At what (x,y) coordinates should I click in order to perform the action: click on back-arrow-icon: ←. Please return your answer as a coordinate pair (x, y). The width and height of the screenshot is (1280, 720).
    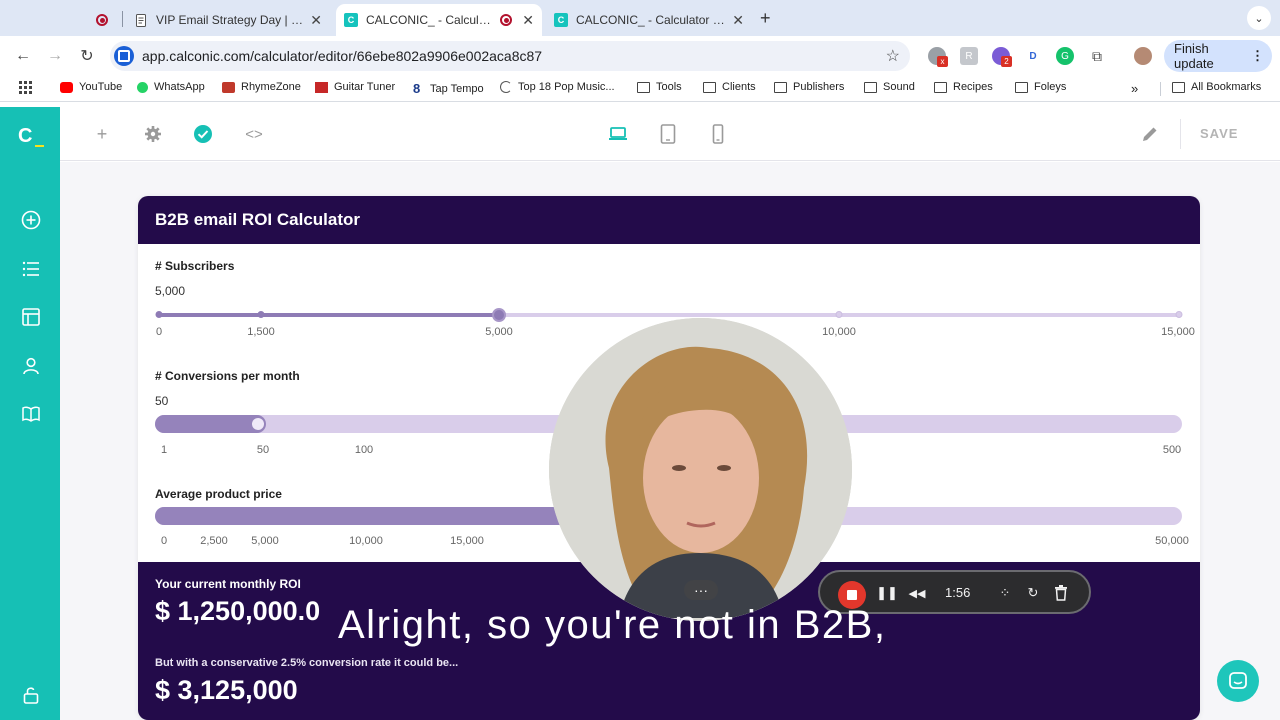
    Looking at the image, I should click on (23, 56).